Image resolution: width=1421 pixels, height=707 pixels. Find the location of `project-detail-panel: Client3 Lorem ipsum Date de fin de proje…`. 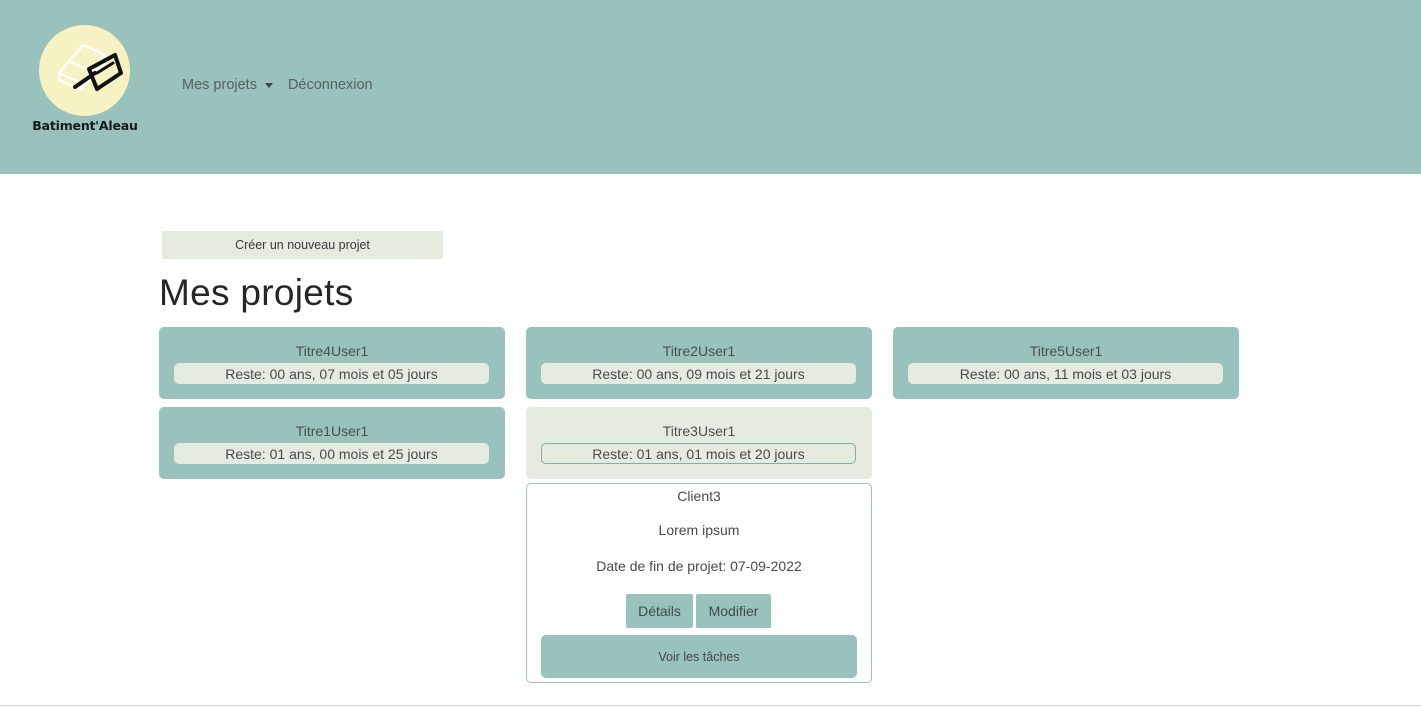

project-detail-panel: Client3 Lorem ipsum Date de fin de proje… is located at coordinates (699, 583).